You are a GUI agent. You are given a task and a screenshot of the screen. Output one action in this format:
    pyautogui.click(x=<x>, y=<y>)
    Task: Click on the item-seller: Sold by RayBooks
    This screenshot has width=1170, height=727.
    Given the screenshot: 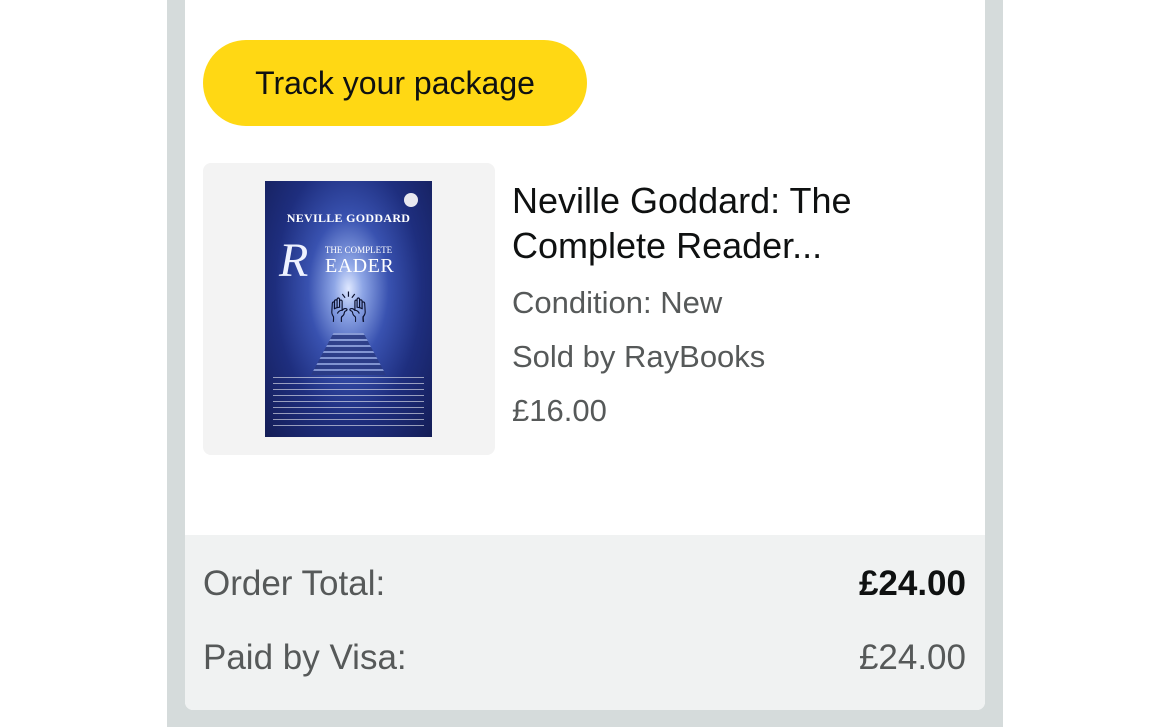 What is the action you would take?
    pyautogui.click(x=639, y=356)
    